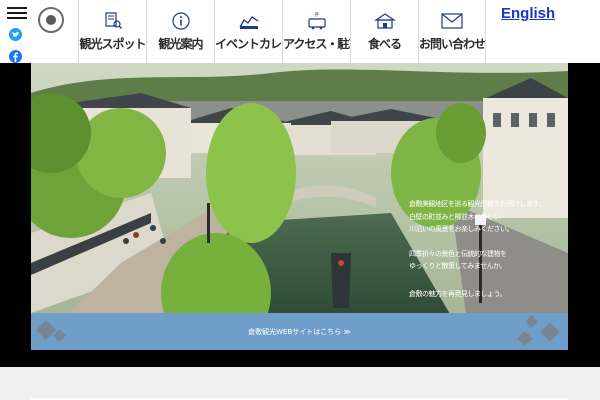  Describe the element at coordinates (384, 44) in the screenshot. I see `nav-label-food: 食べる` at that location.